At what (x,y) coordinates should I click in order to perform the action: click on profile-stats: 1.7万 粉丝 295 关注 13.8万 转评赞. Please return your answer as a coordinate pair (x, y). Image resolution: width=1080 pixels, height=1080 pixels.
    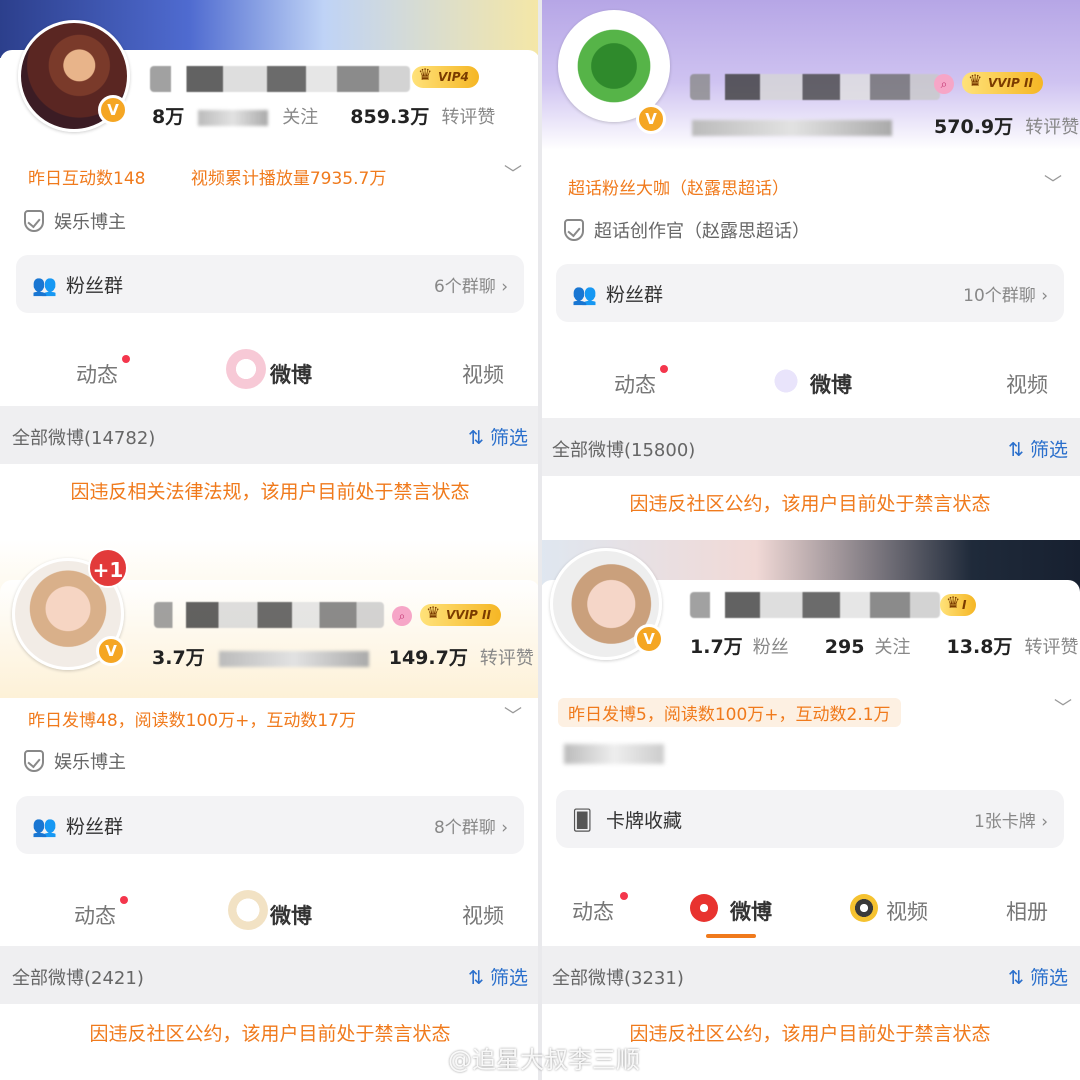
    Looking at the image, I should click on (884, 645).